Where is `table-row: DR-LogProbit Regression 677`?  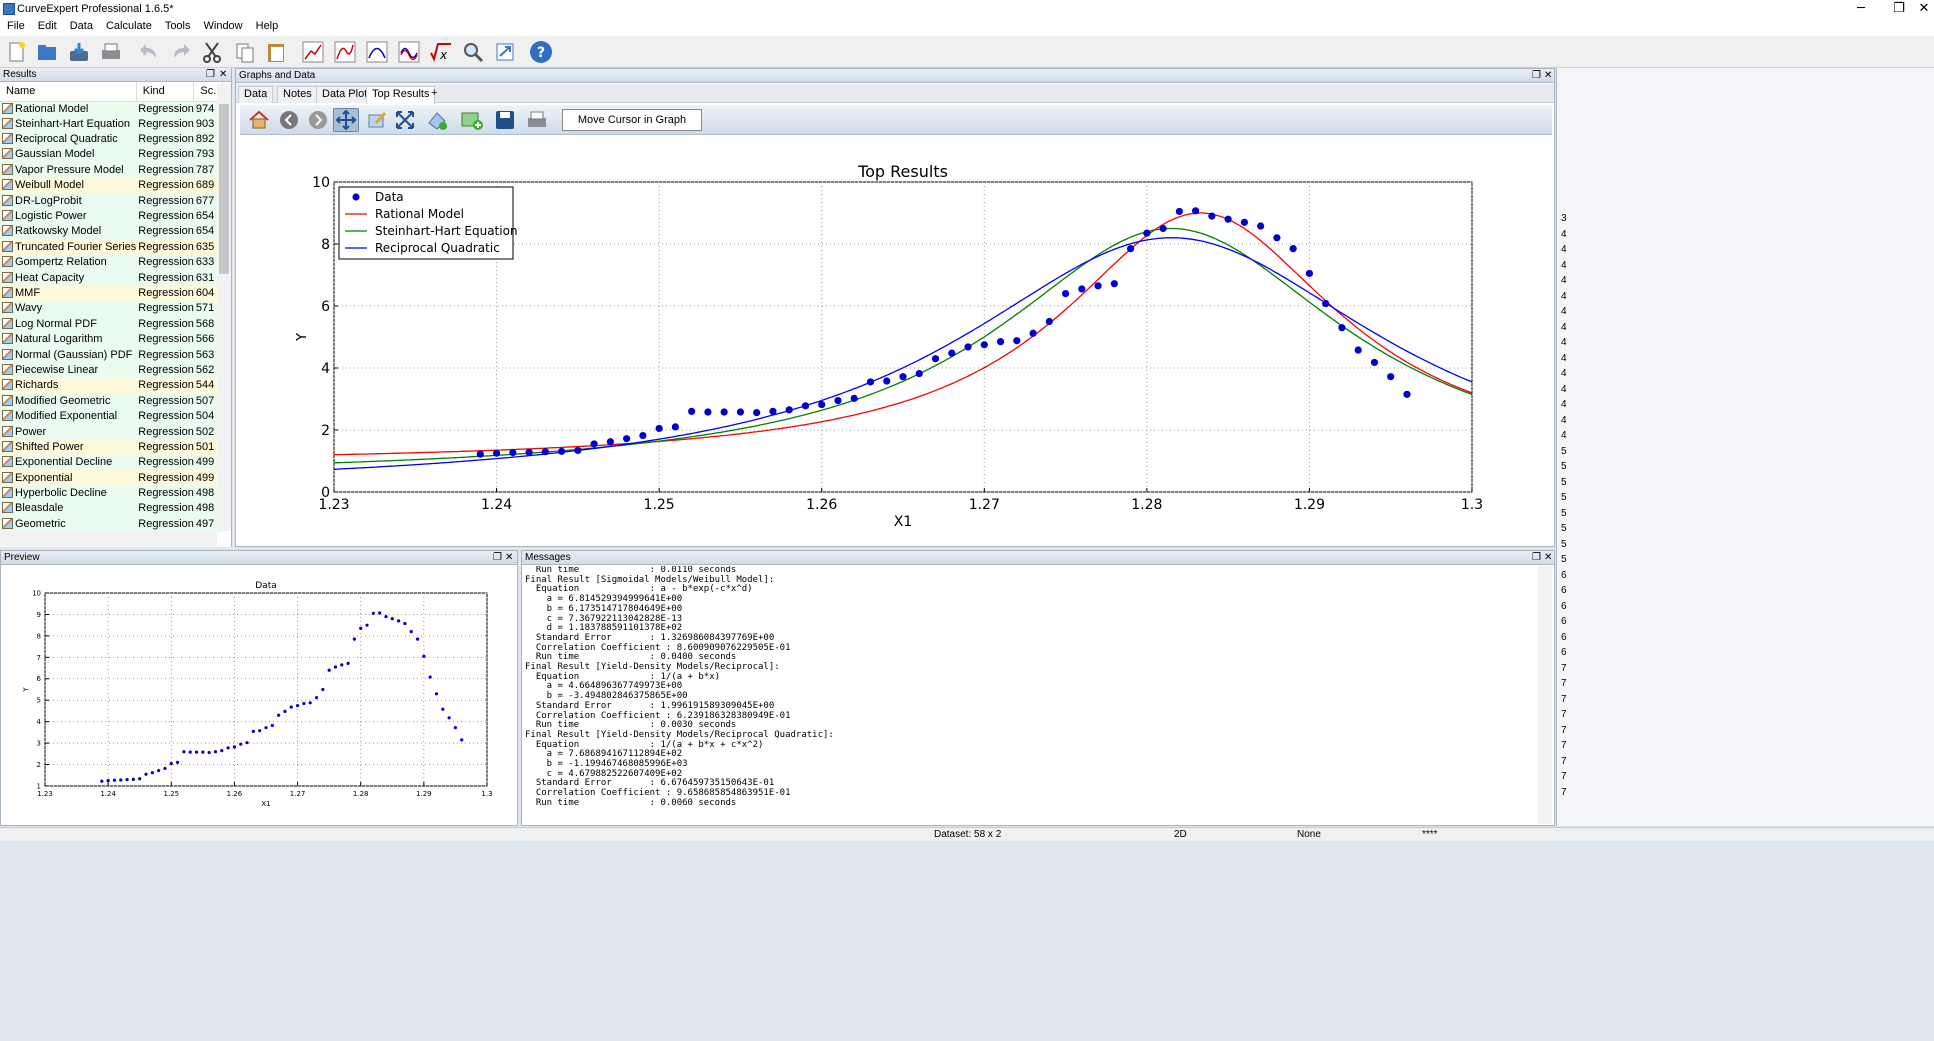 table-row: DR-LogProbit Regression 677 is located at coordinates (111, 201).